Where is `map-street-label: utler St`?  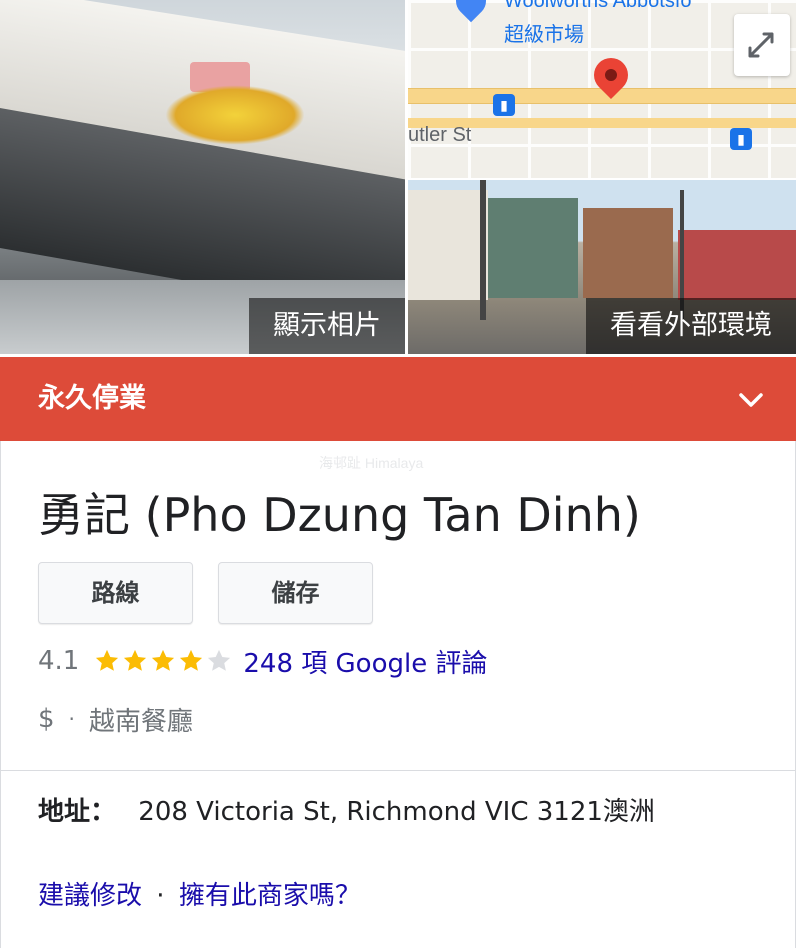 map-street-label: utler St is located at coordinates (440, 135).